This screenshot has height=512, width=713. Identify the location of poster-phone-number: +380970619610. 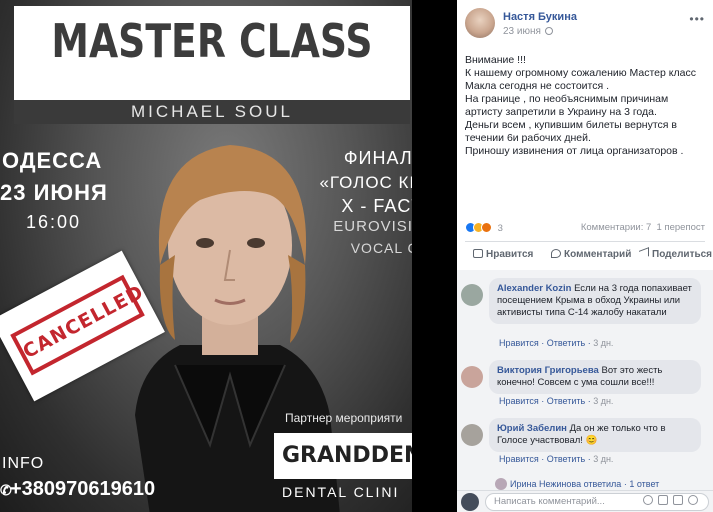
(83, 489).